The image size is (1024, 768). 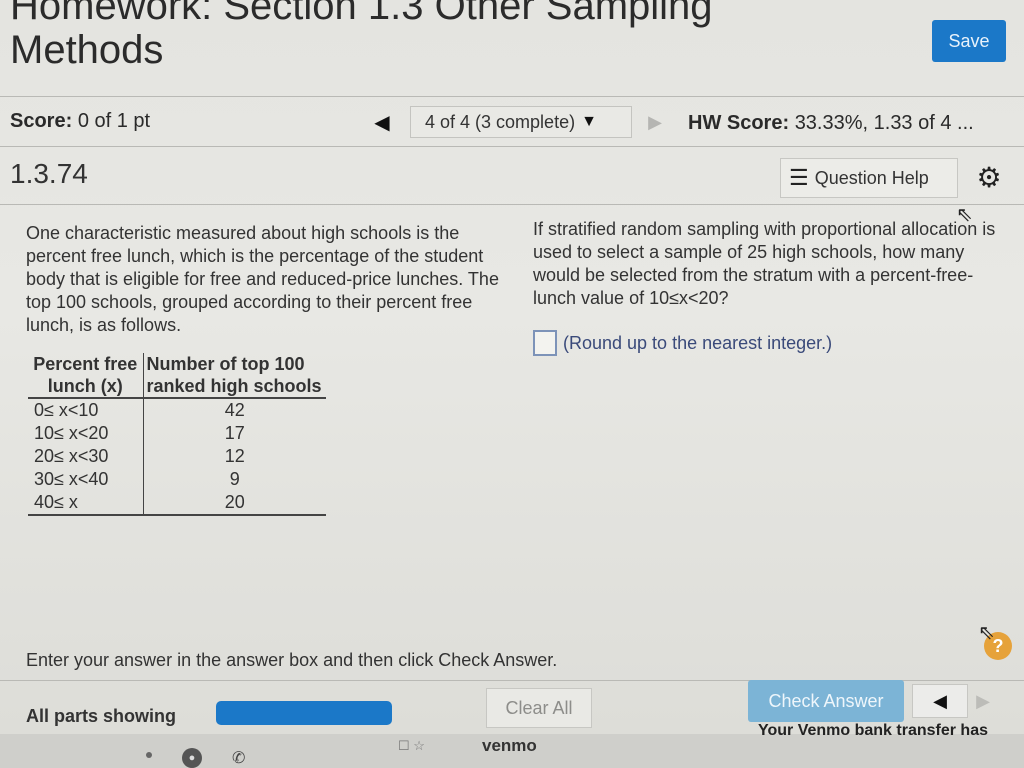 I want to click on score: Score: 0 of 1 pt, so click(x=80, y=121).